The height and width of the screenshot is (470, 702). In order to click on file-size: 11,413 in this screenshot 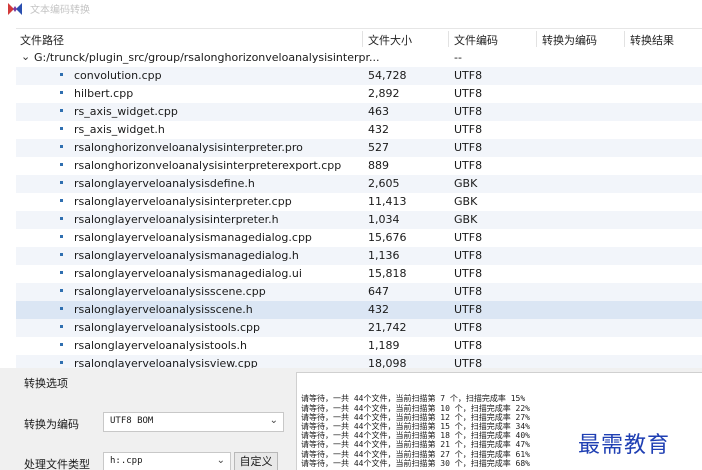, I will do `click(387, 201)`.